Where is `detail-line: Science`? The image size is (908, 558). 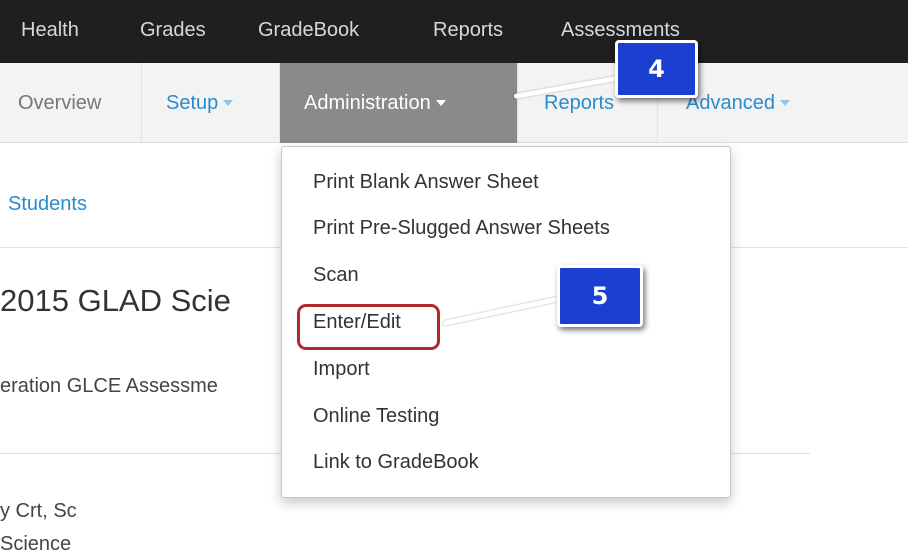 detail-line: Science is located at coordinates (36, 544).